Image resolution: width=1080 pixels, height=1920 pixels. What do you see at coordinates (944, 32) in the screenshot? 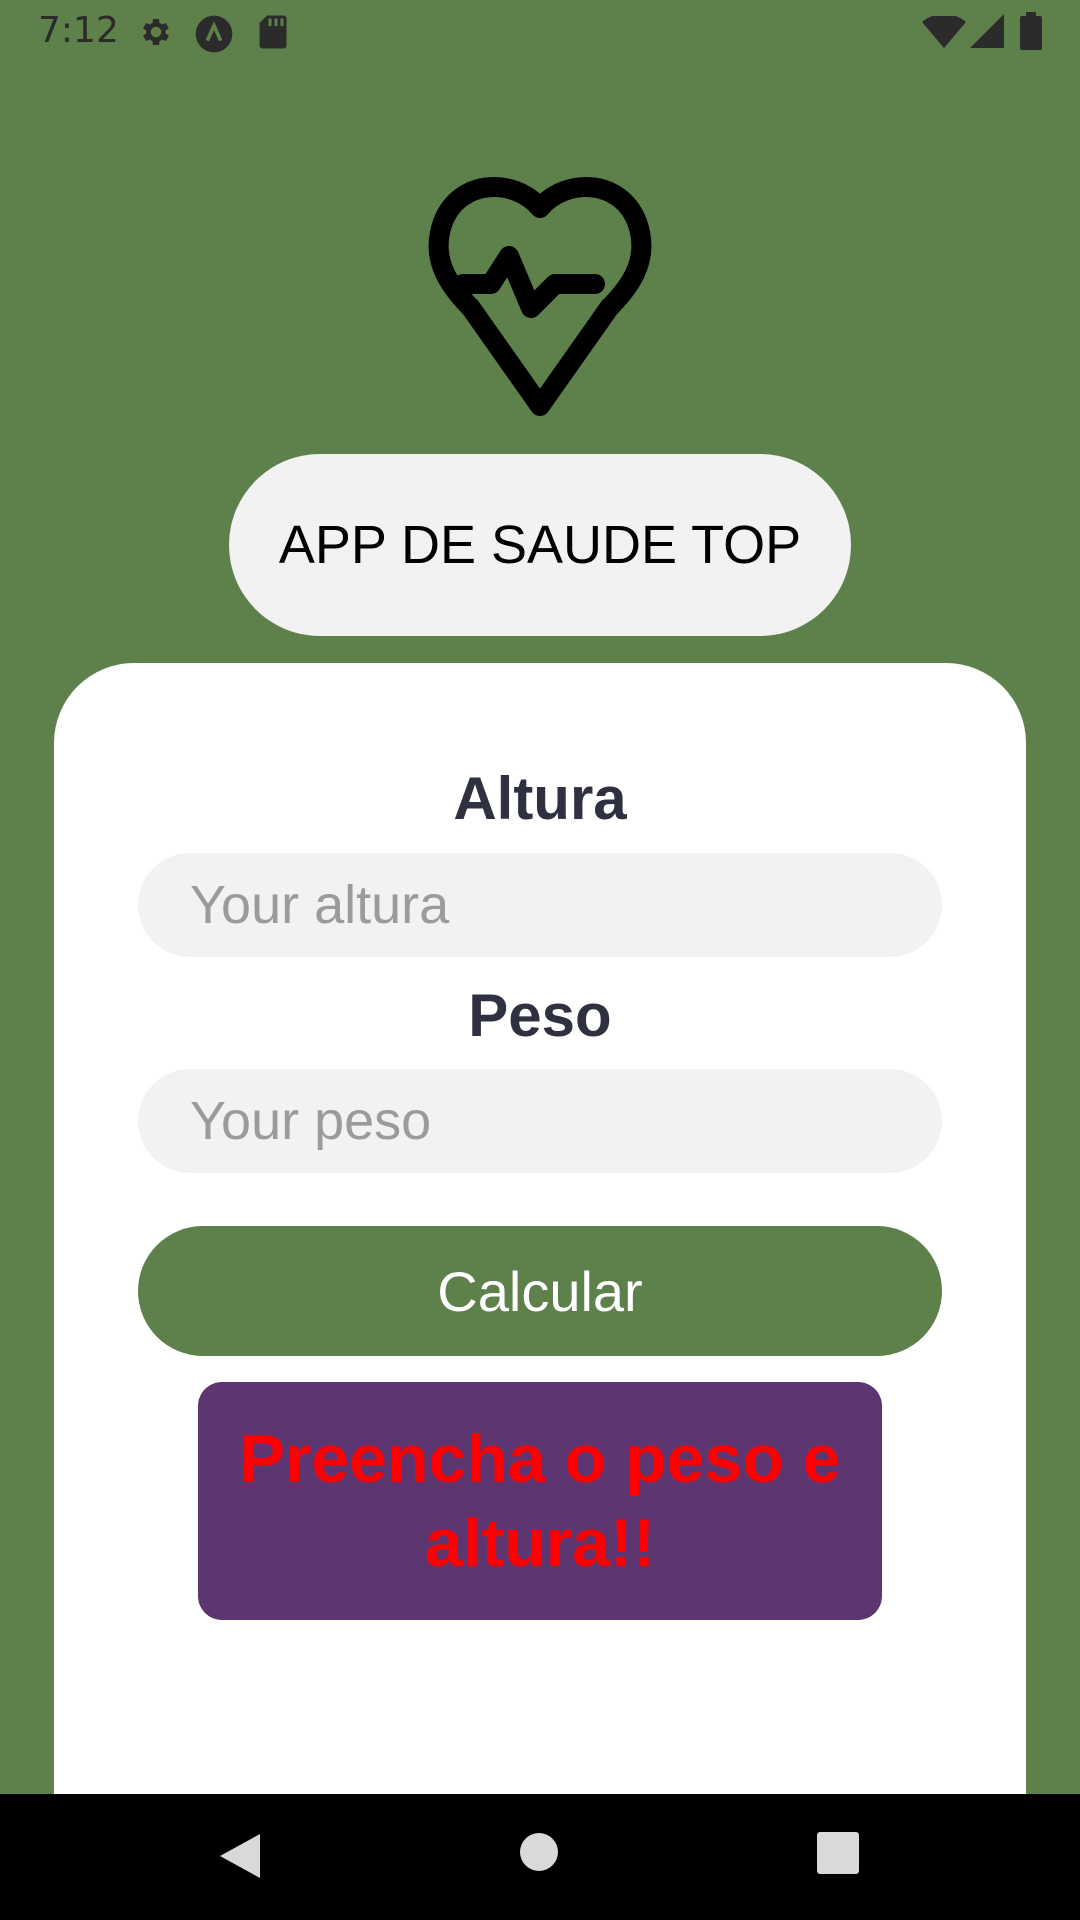
I see `wifi-icon` at bounding box center [944, 32].